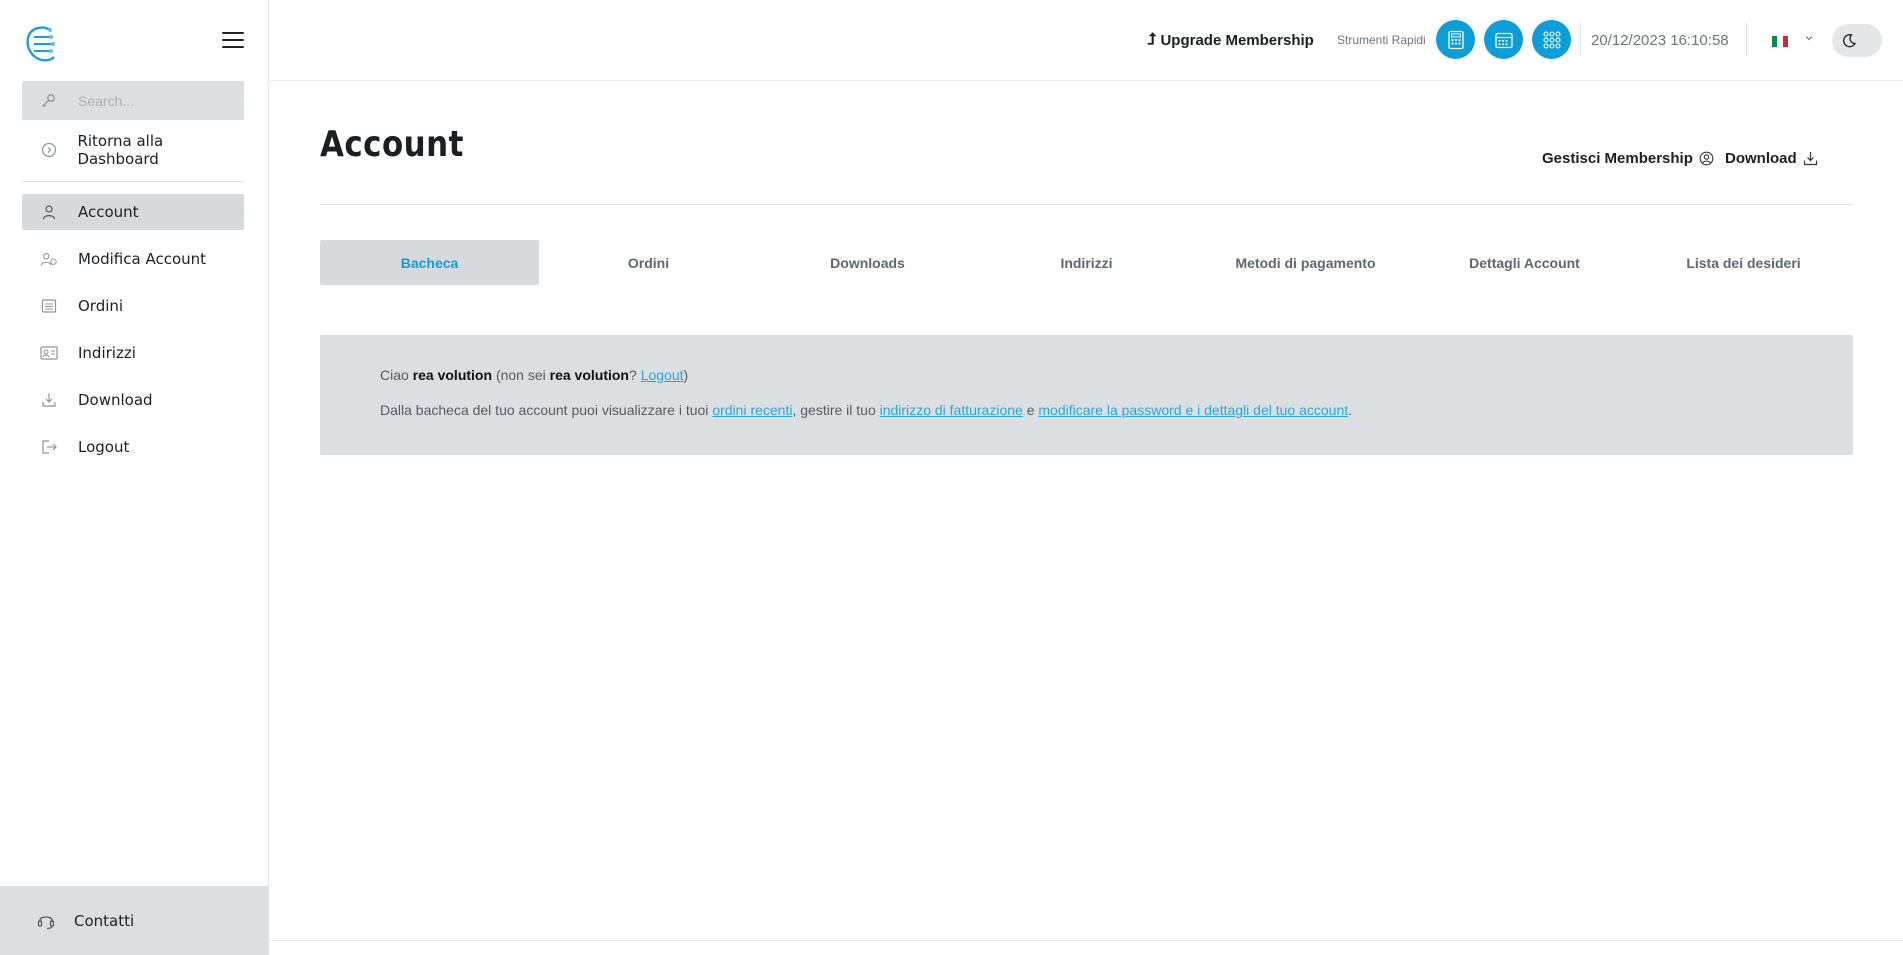 The width and height of the screenshot is (1903, 955). I want to click on circle-arrow-icon, so click(48, 150).